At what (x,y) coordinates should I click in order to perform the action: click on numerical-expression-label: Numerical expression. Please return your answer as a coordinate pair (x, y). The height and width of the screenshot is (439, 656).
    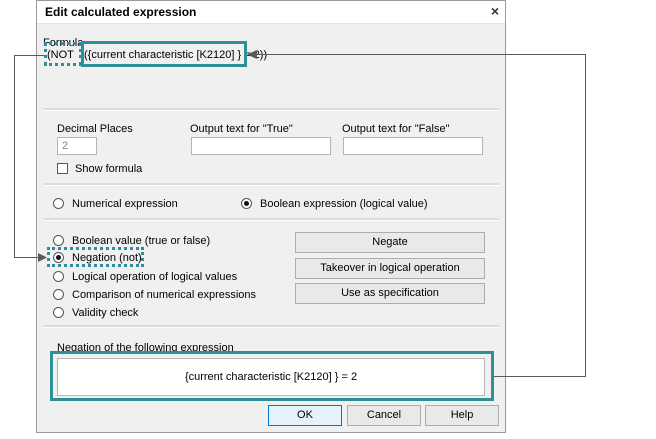
    Looking at the image, I should click on (125, 204).